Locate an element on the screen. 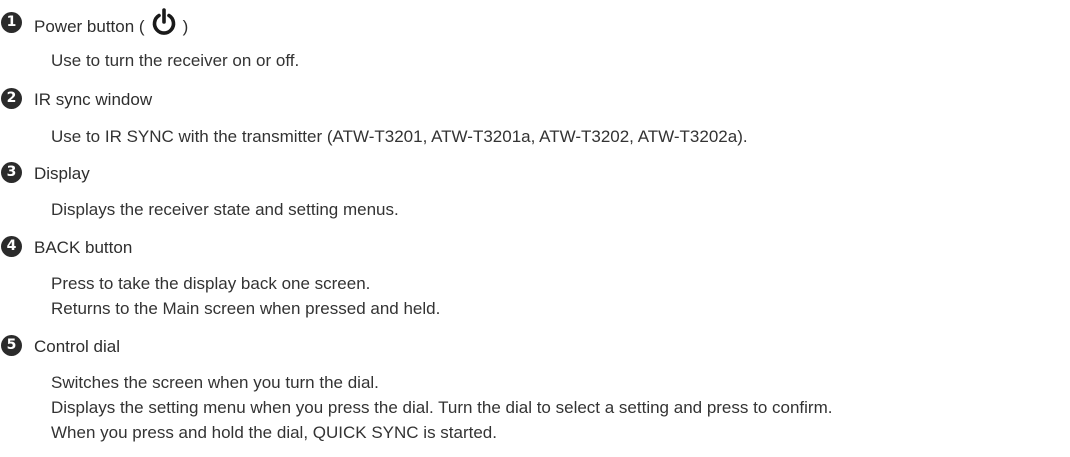  item-title: BACK button is located at coordinates (83, 247).